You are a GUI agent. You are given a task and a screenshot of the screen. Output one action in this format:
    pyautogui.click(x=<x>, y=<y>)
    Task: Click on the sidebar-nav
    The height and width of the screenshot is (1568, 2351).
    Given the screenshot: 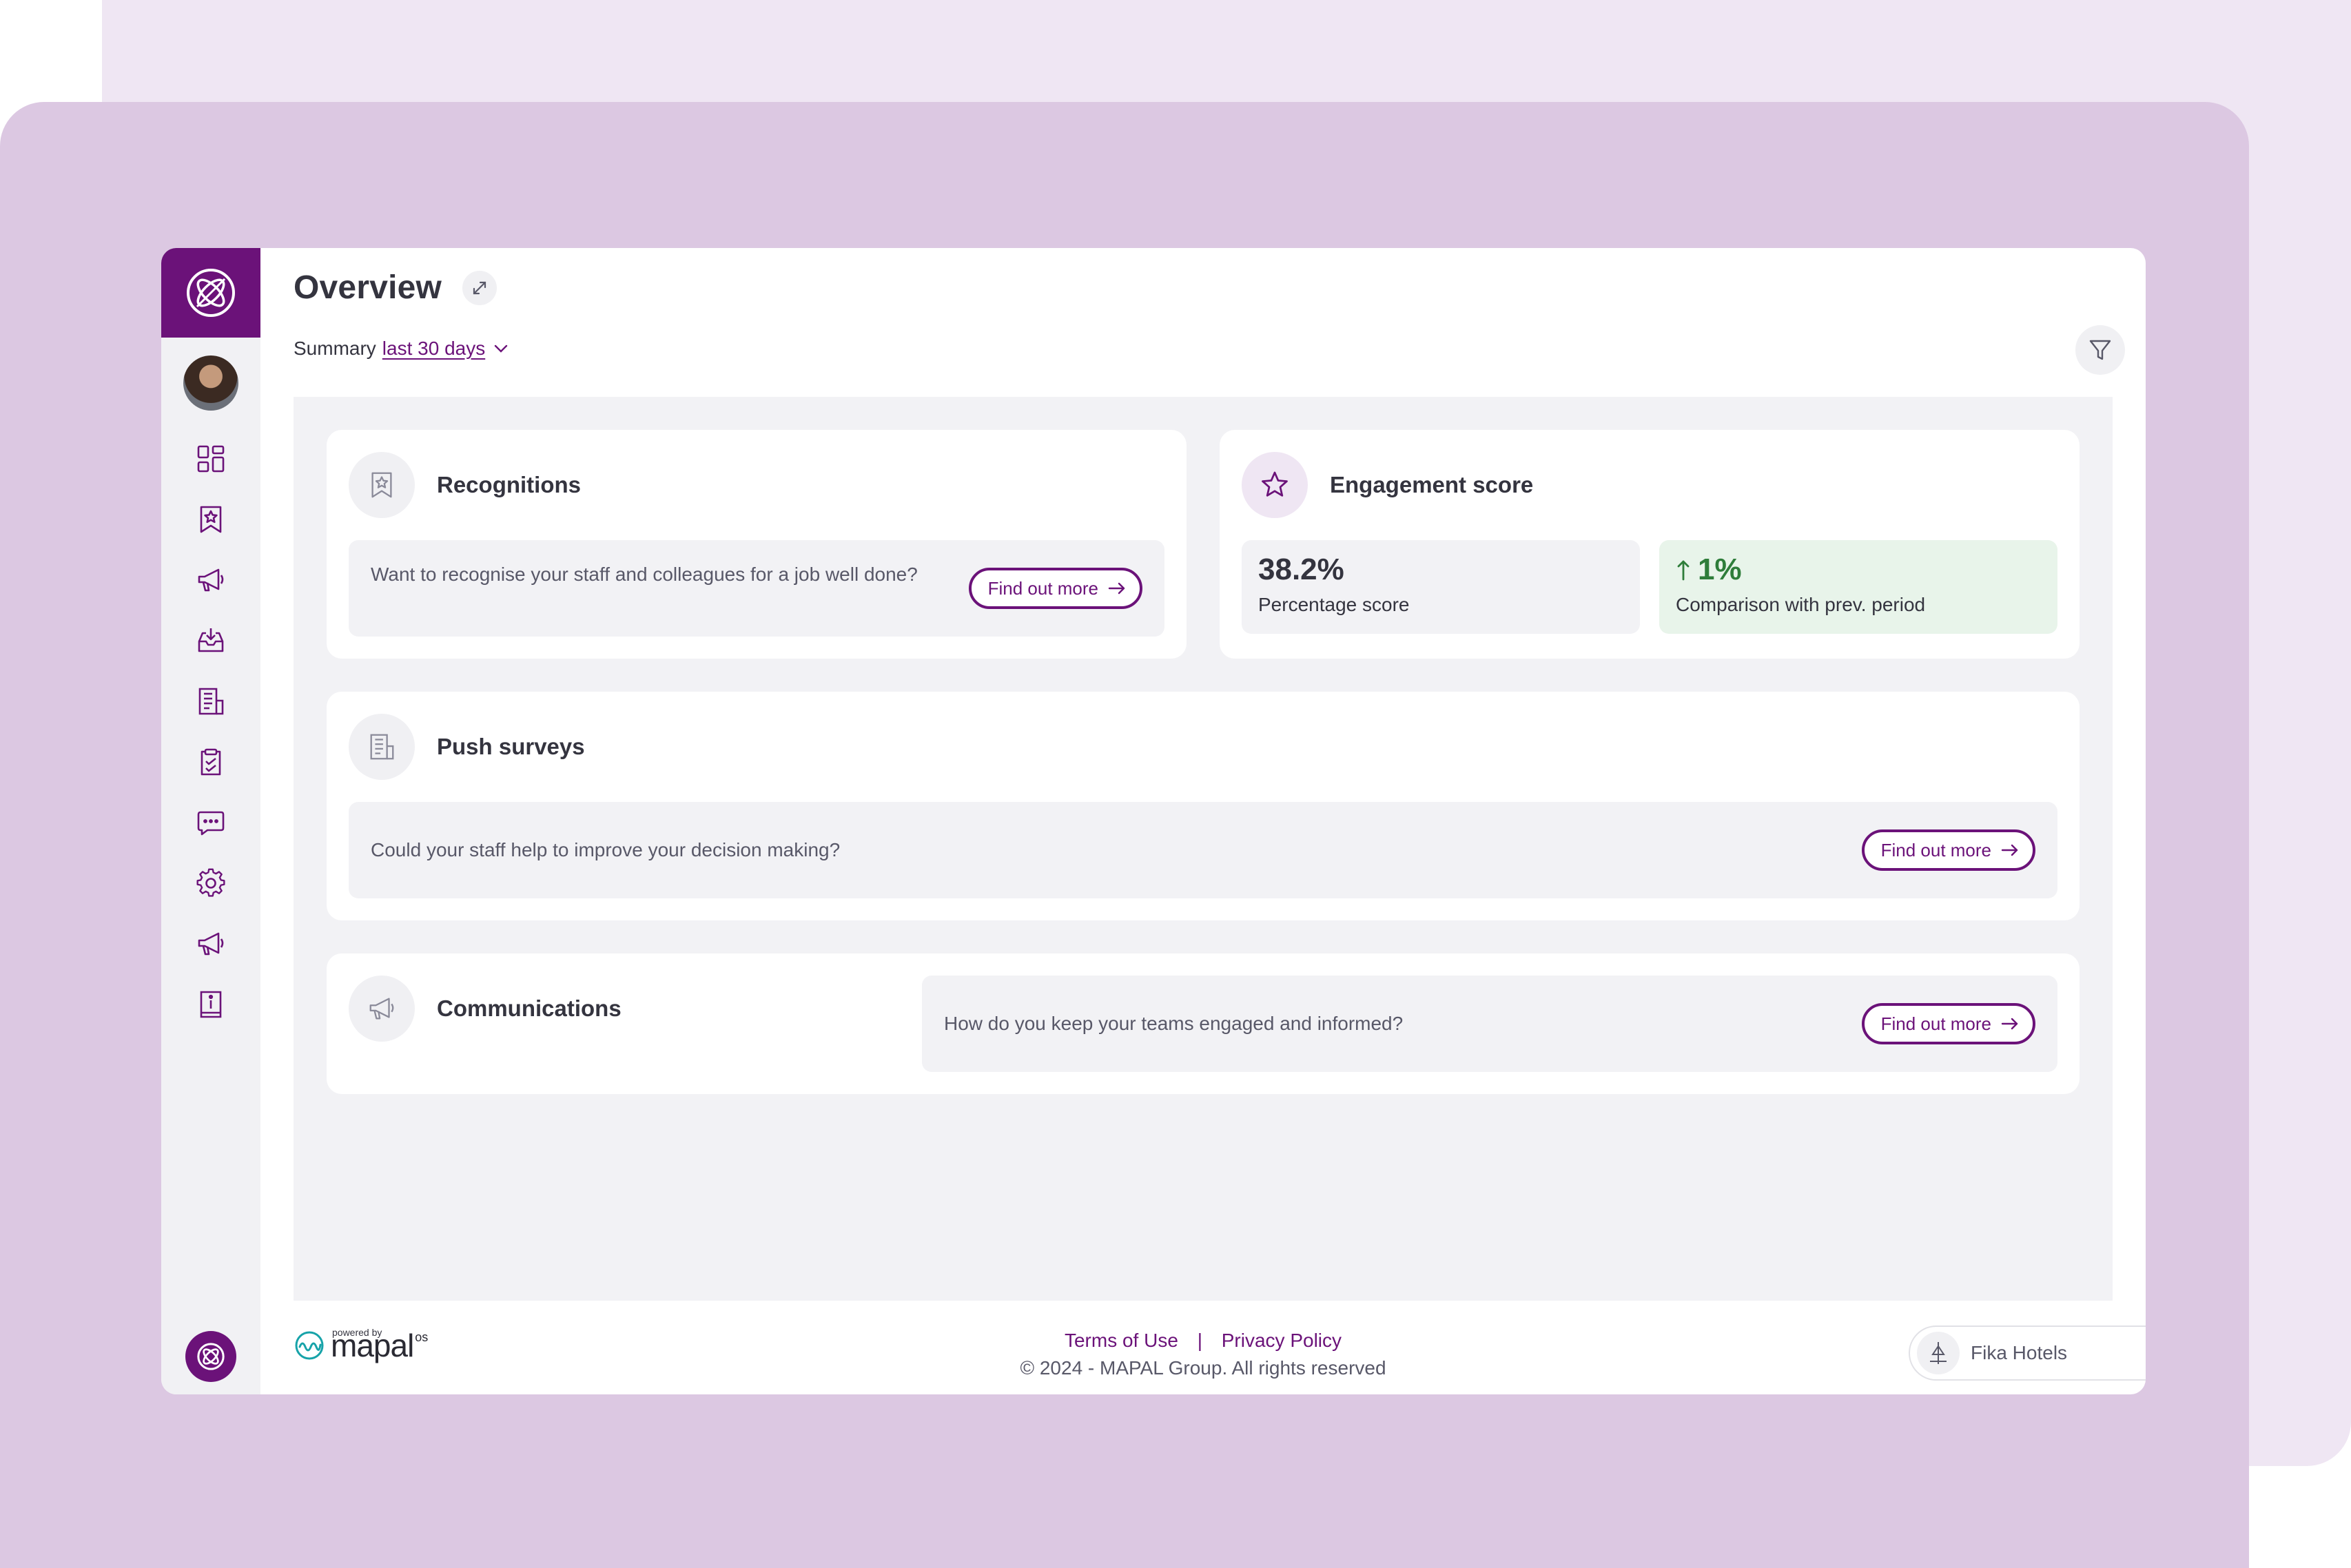 What is the action you would take?
    pyautogui.click(x=210, y=732)
    